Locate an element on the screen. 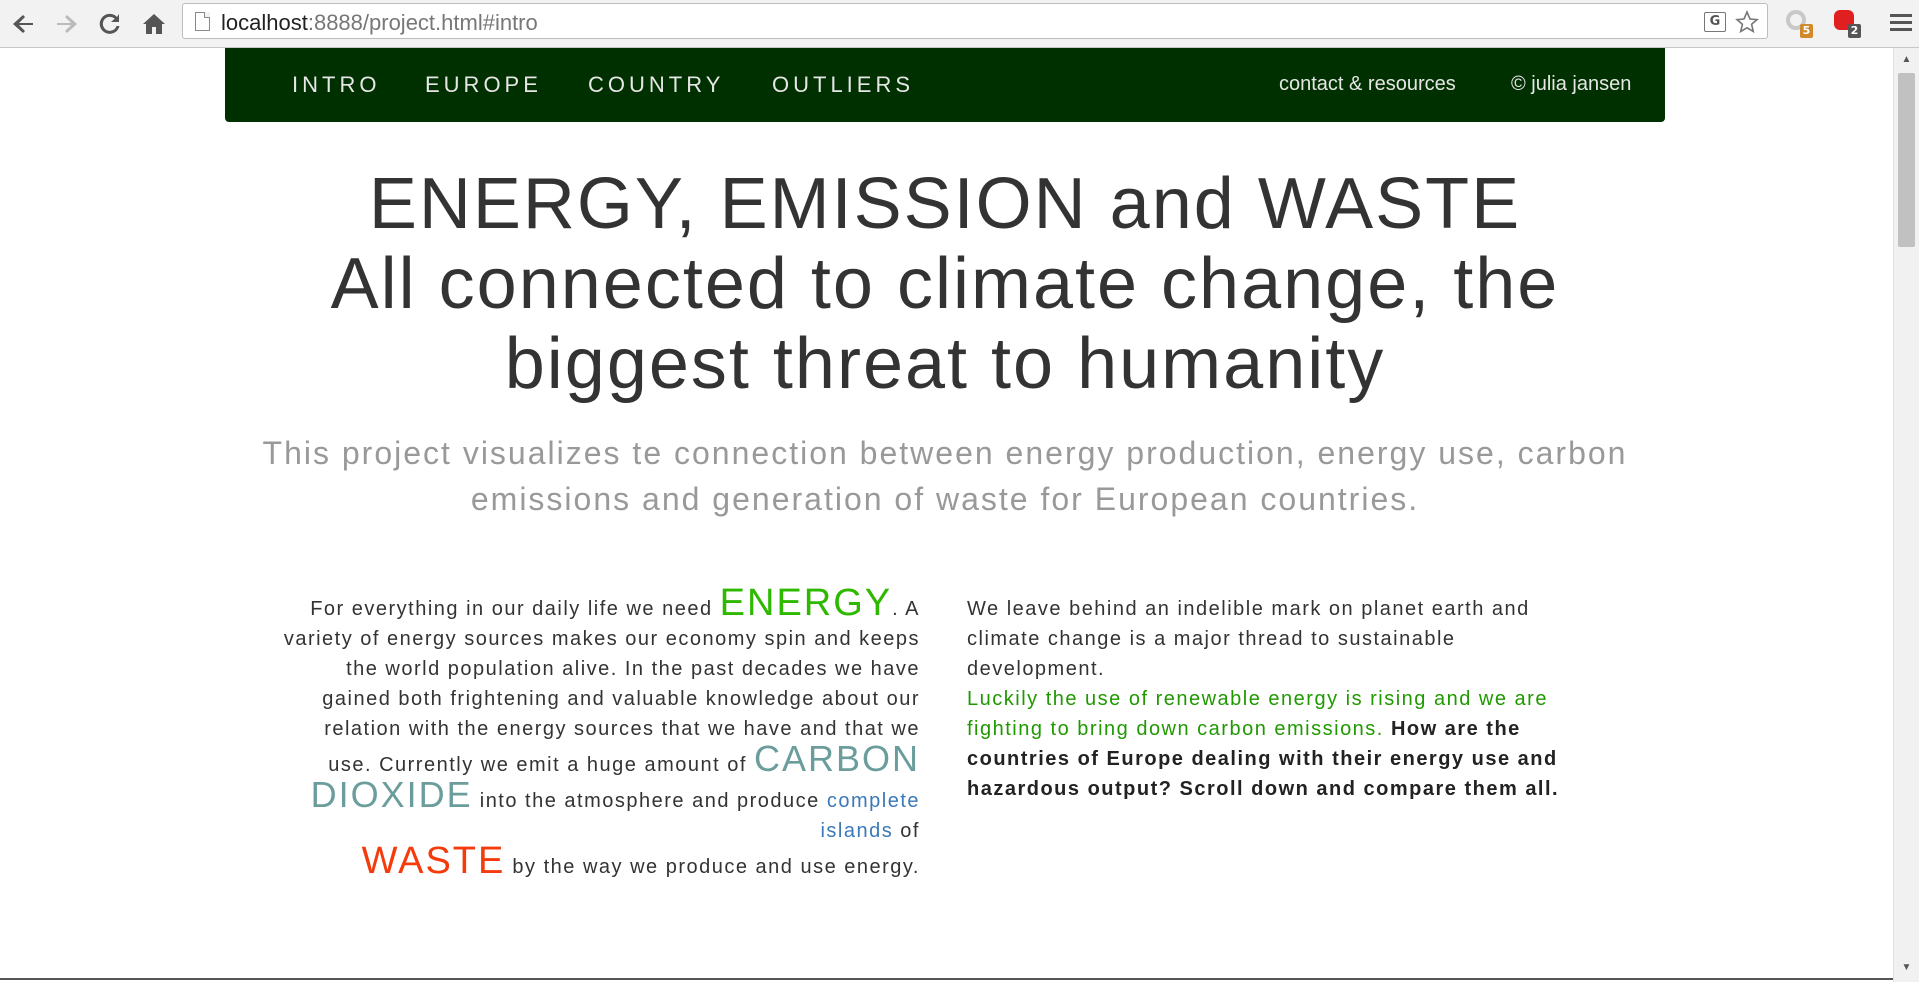 Image resolution: width=1919 pixels, height=982 pixels. page-icon is located at coordinates (202, 21).